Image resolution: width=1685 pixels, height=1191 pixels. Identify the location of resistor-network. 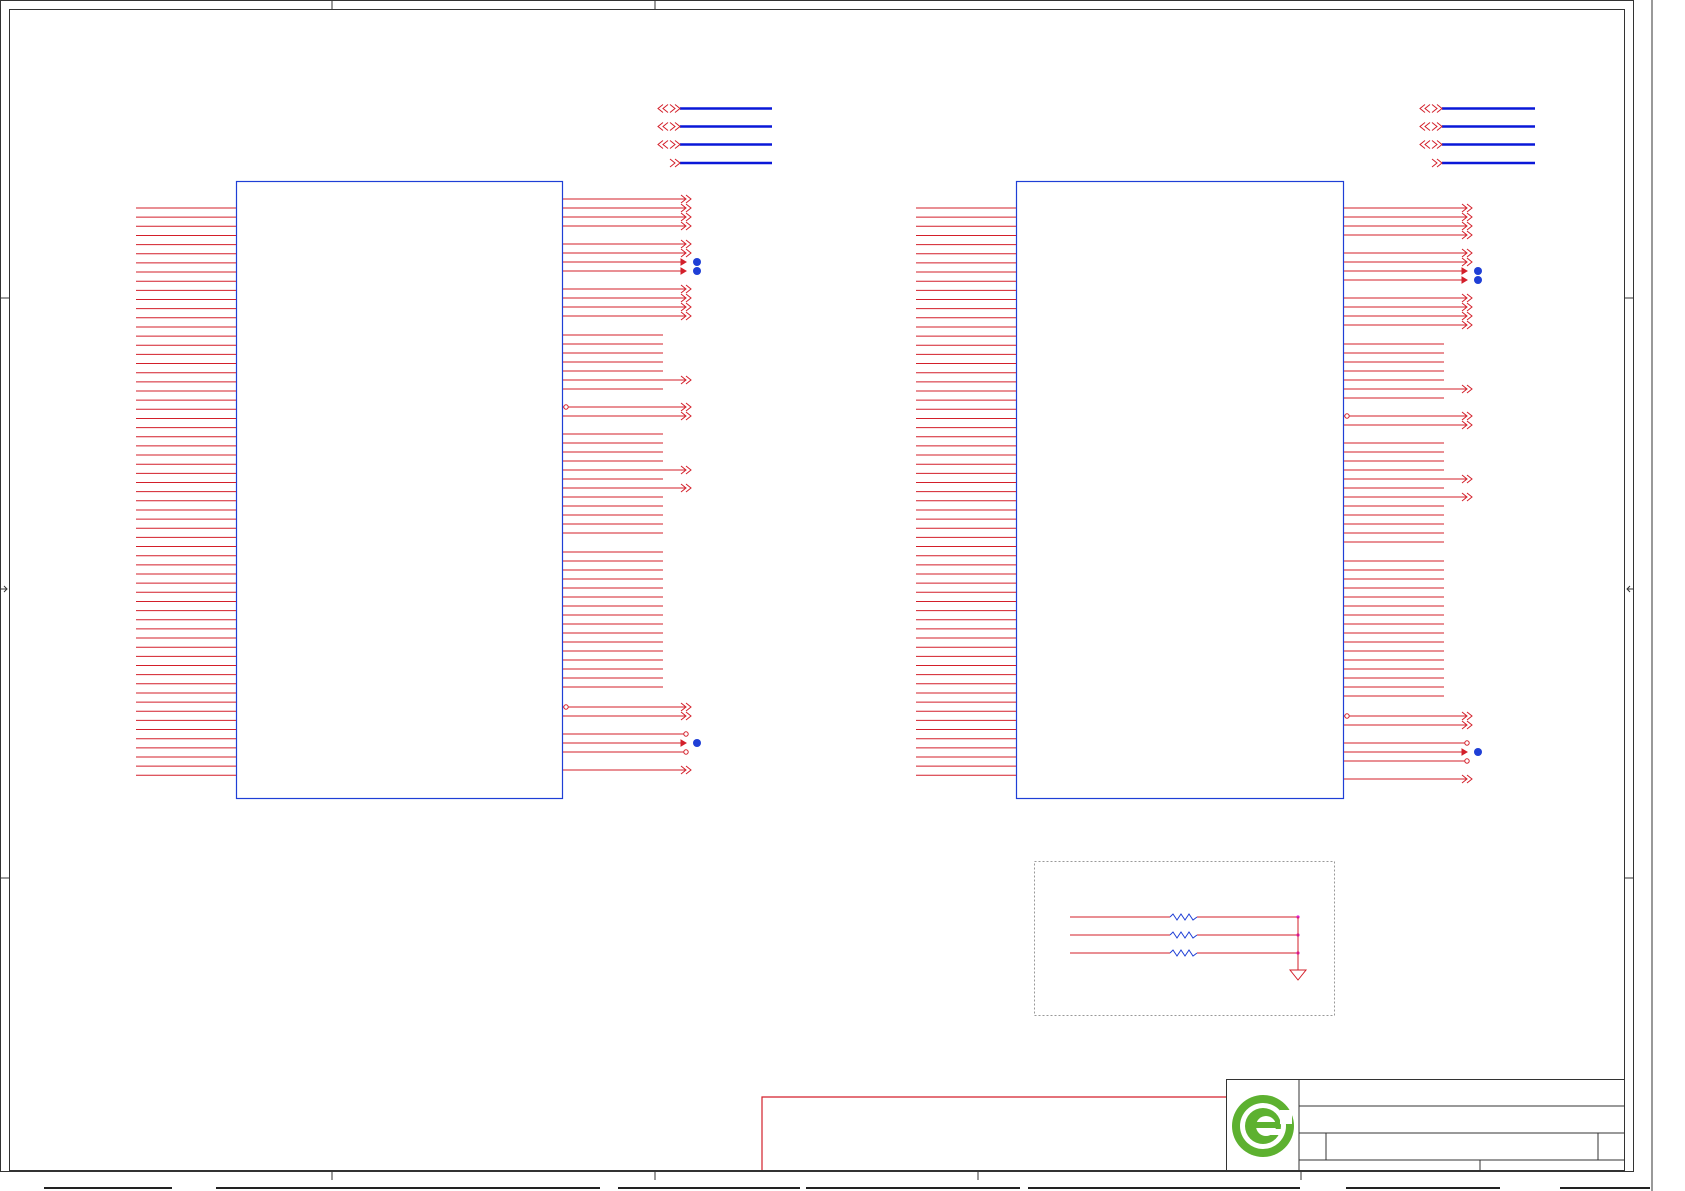
(1184, 938).